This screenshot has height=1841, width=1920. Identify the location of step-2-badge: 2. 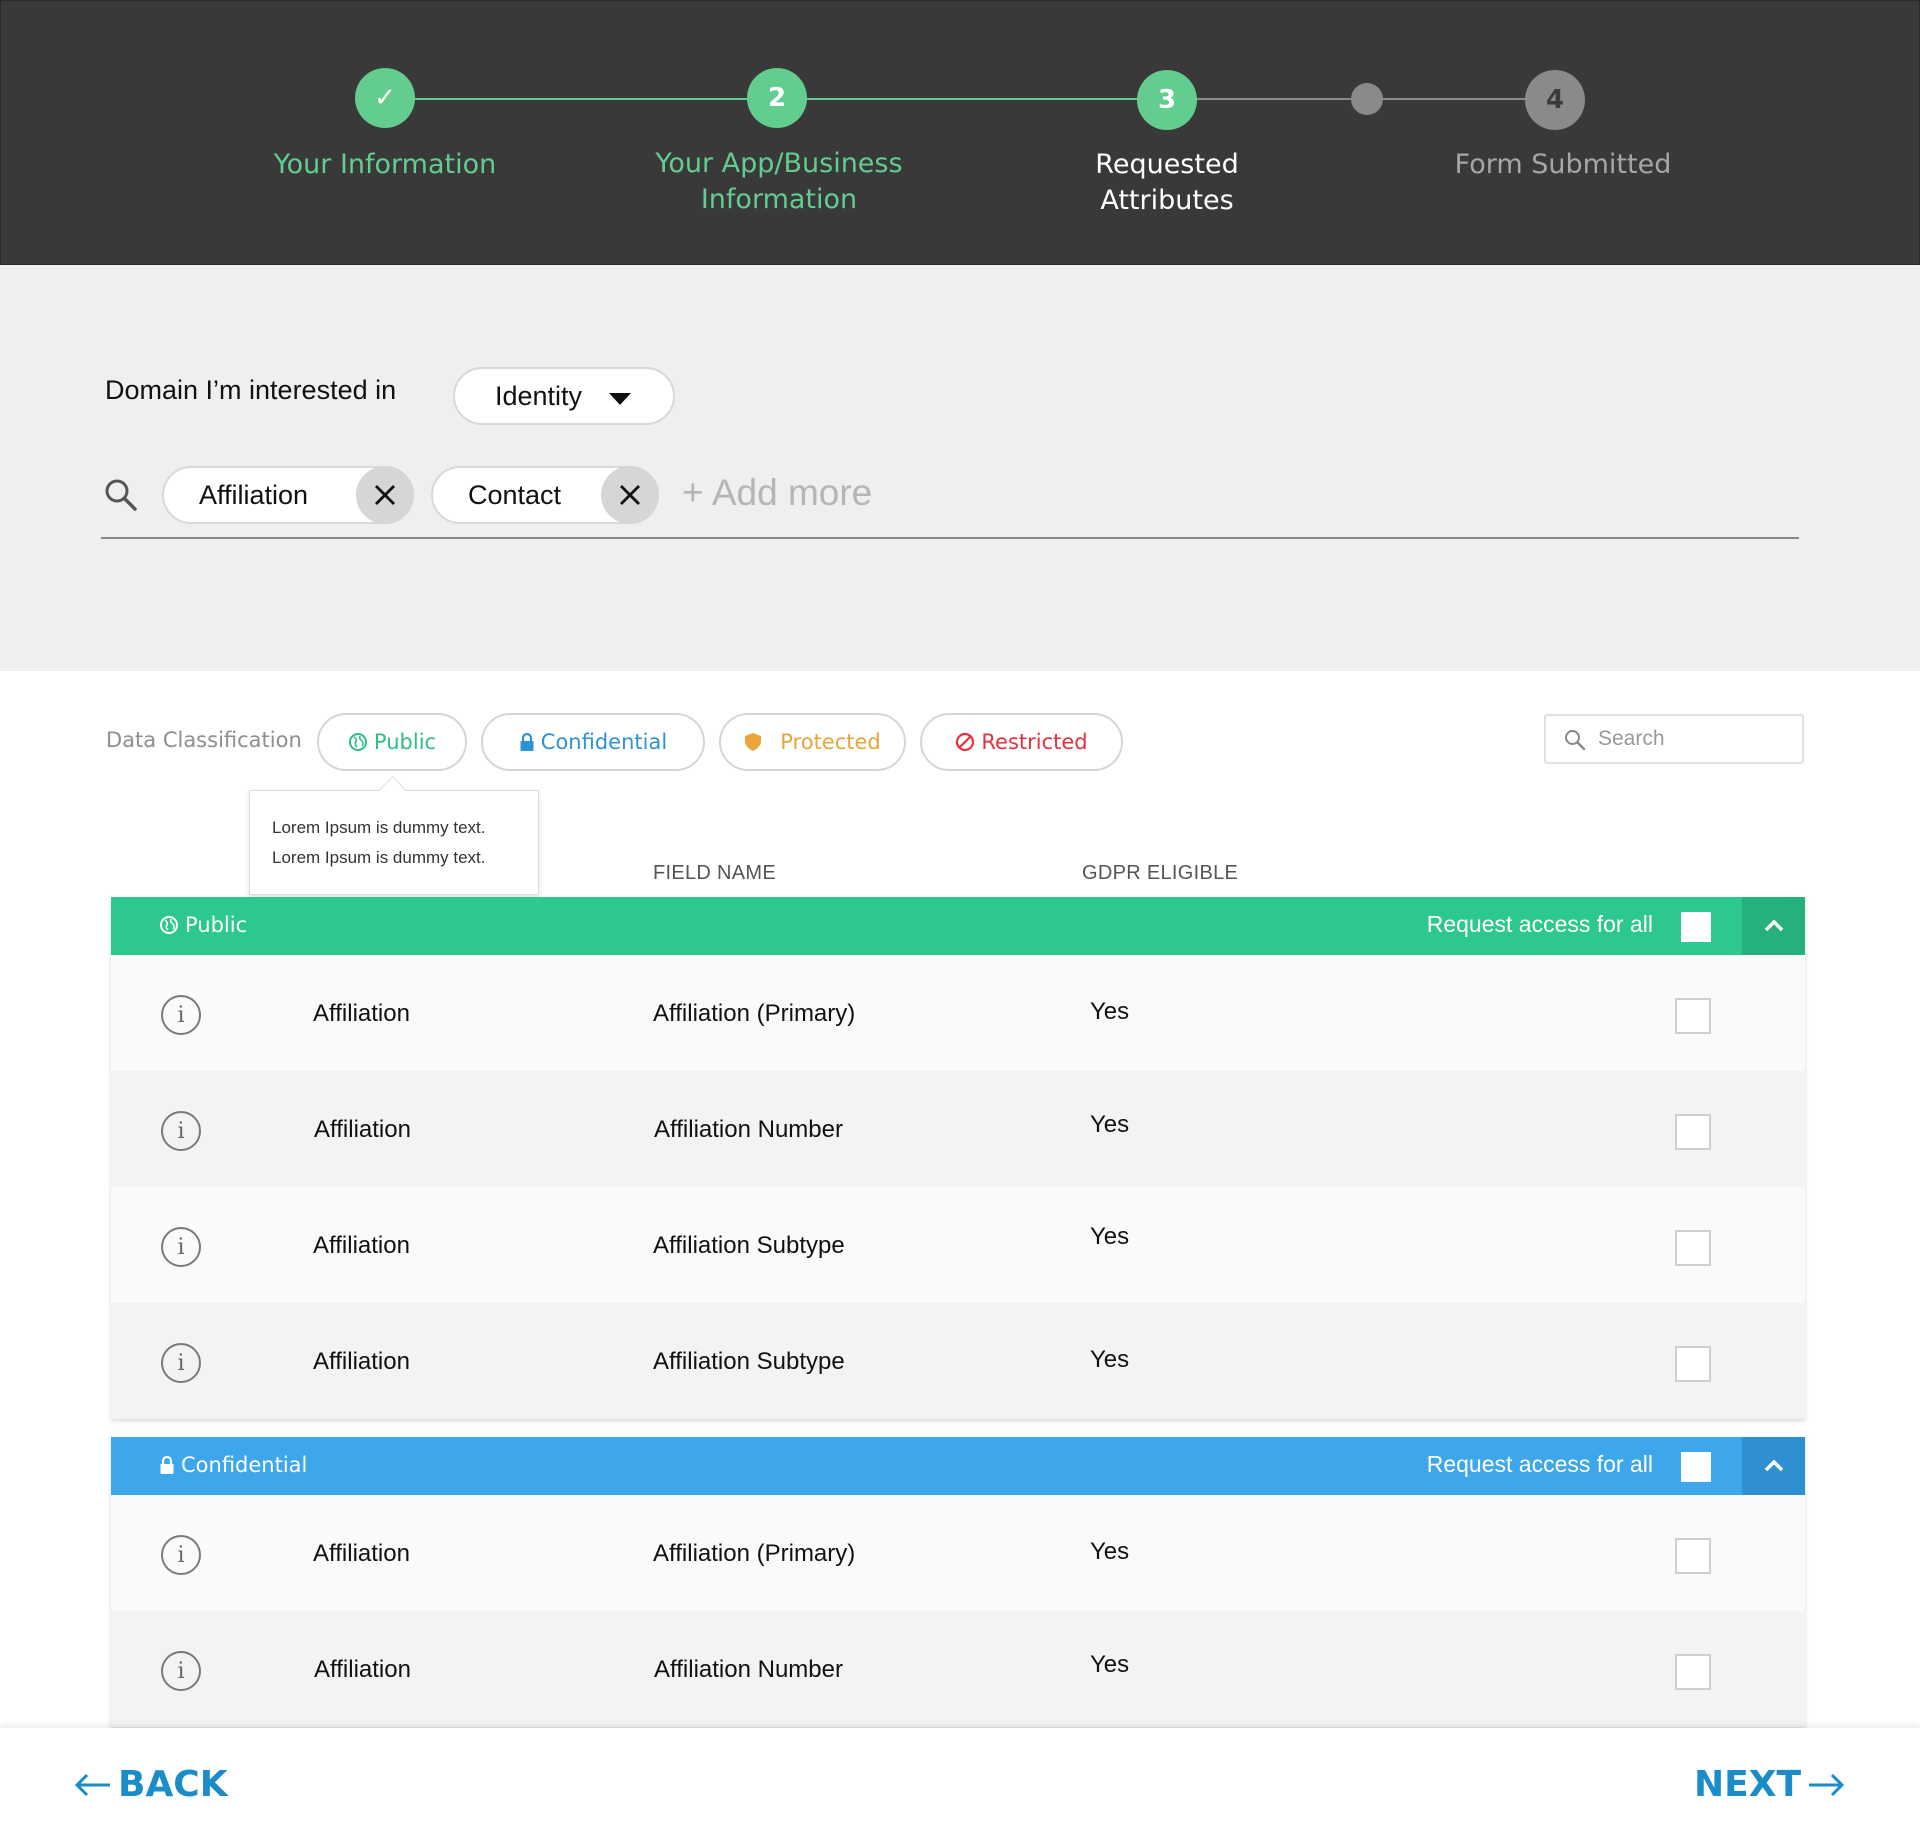
(777, 98).